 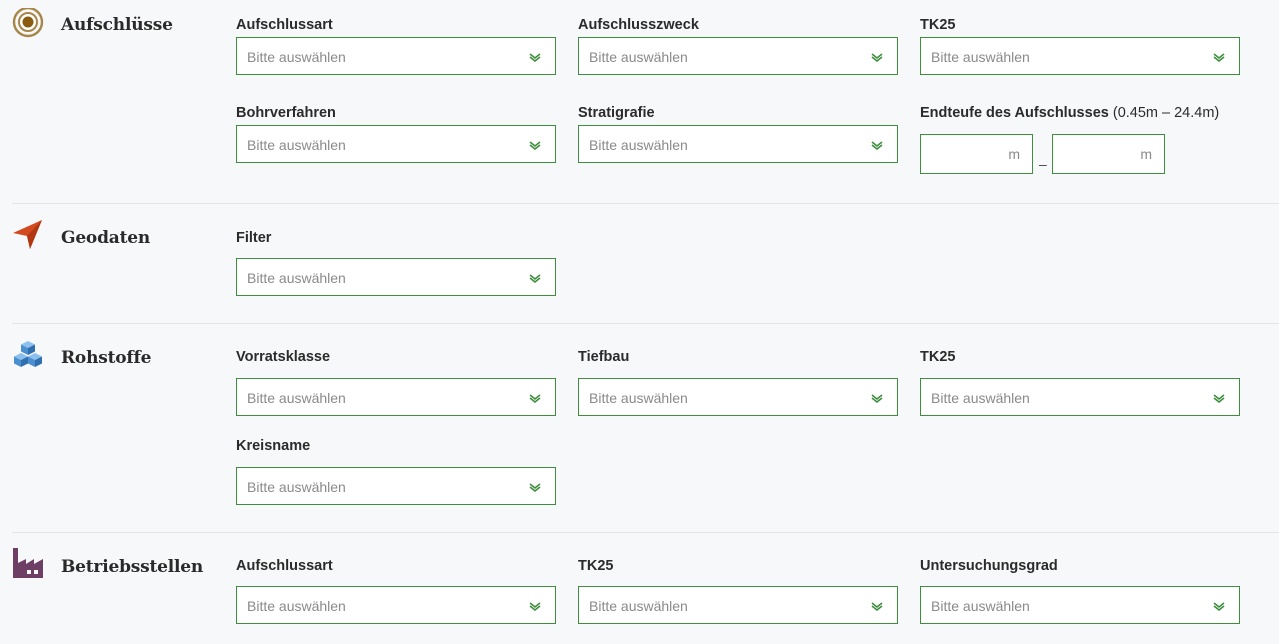 What do you see at coordinates (738, 397) in the screenshot?
I see `tiefbau-select: Bitte auswählen` at bounding box center [738, 397].